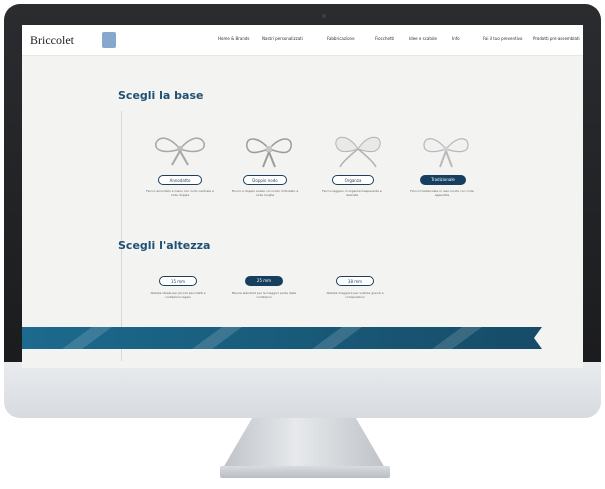  I want to click on section-title-height: Scegli l'altezza, so click(164, 245).